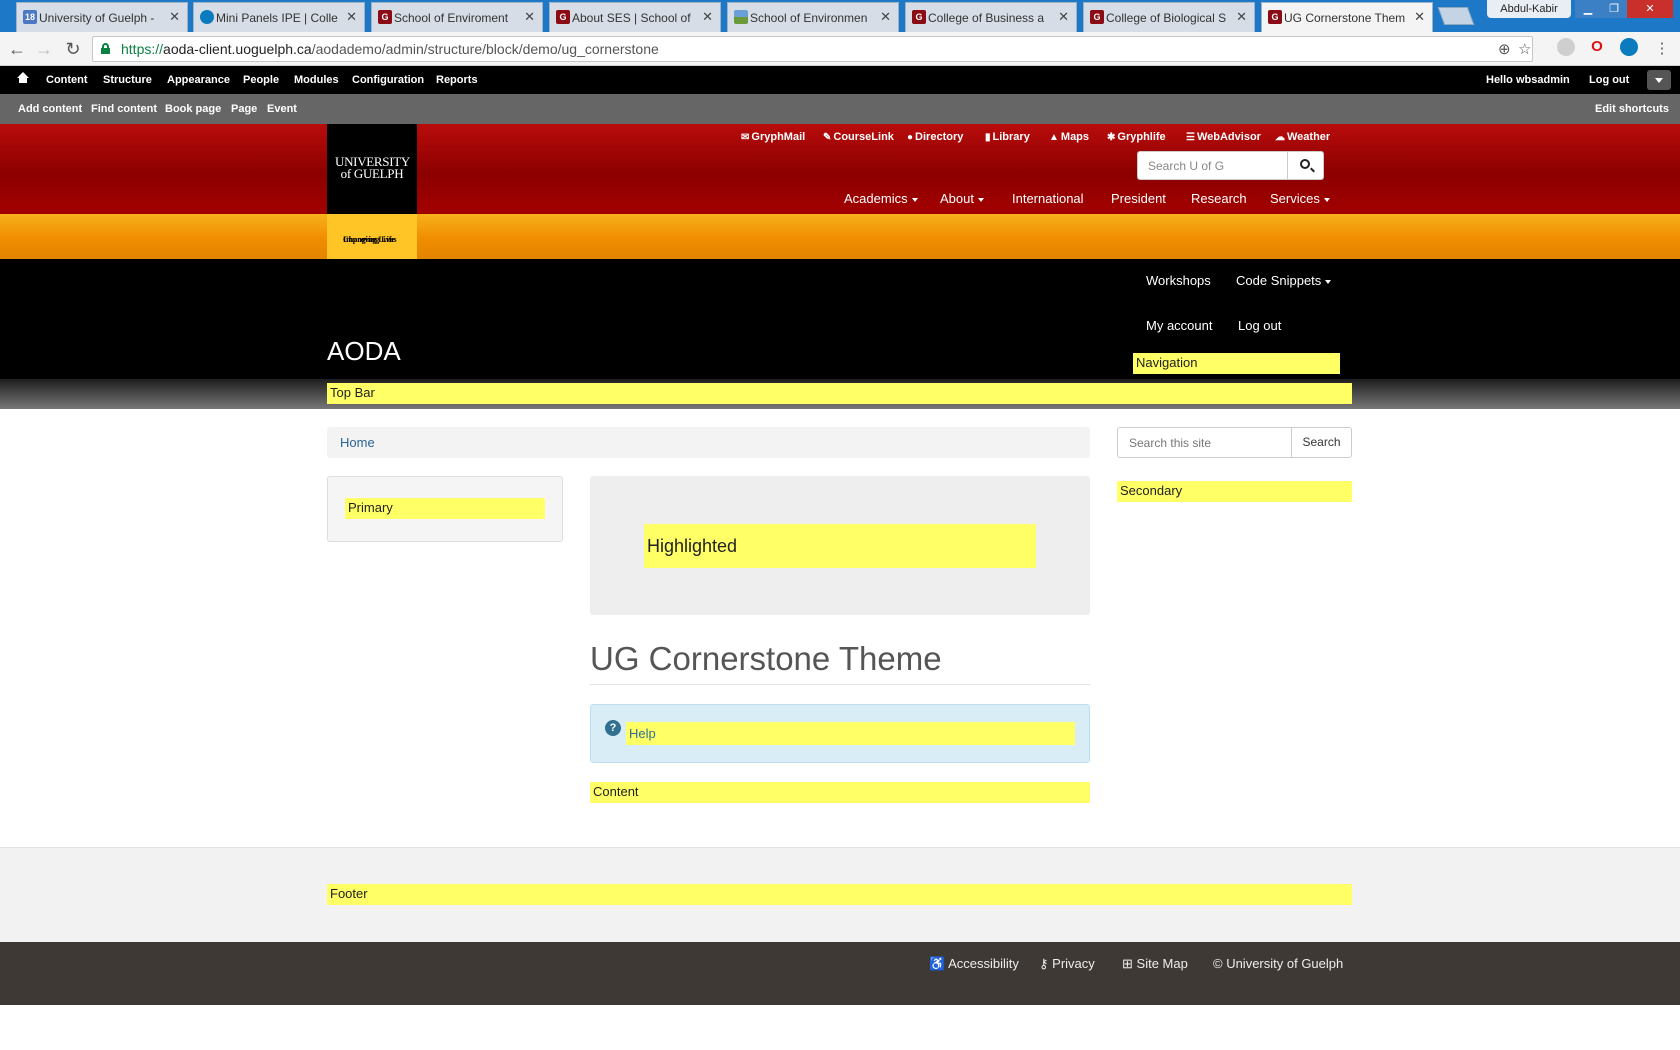 The height and width of the screenshot is (1050, 1680). Describe the element at coordinates (372, 236) in the screenshot. I see `tagline-logo: Changing Lives Improving Life` at that location.